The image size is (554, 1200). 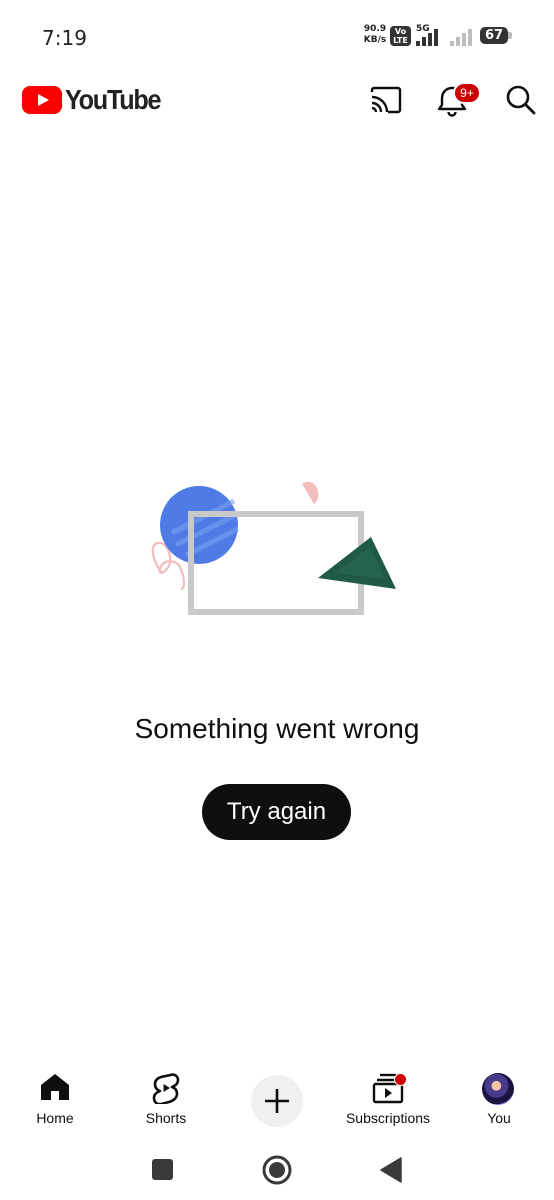 What do you see at coordinates (55, 1102) in the screenshot?
I see `nav-item-home: Home` at bounding box center [55, 1102].